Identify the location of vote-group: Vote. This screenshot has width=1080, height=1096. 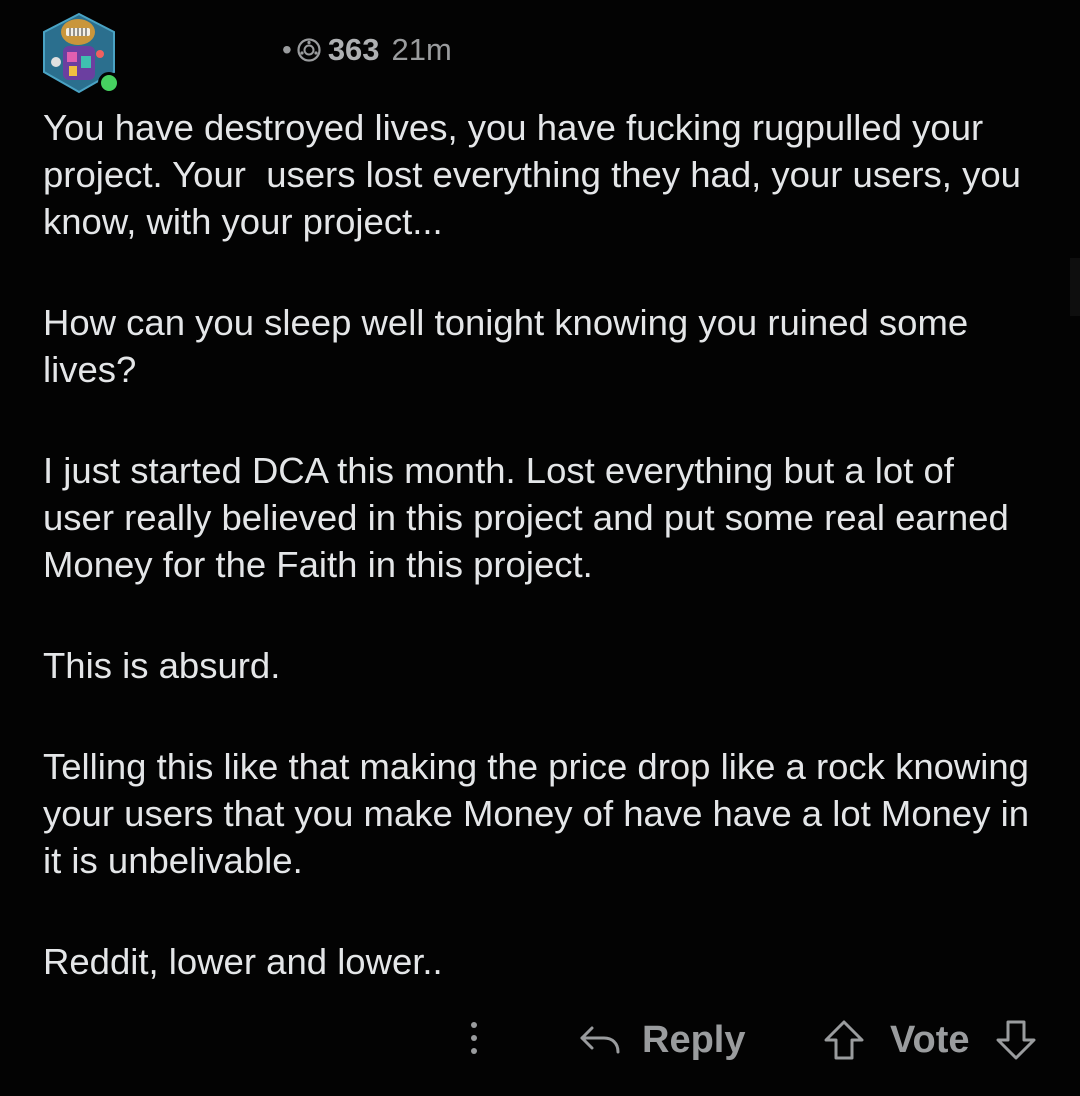
(930, 1040).